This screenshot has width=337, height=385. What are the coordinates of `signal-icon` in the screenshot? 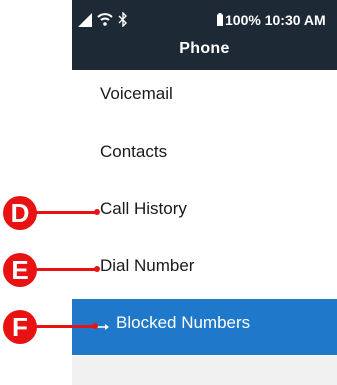 It's located at (85, 20).